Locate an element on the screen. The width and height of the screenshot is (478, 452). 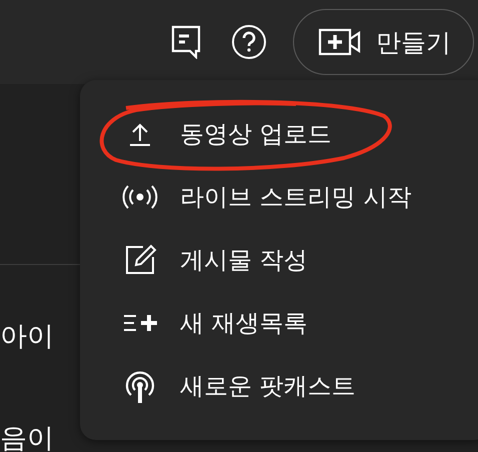
edit-icon is located at coordinates (140, 259).